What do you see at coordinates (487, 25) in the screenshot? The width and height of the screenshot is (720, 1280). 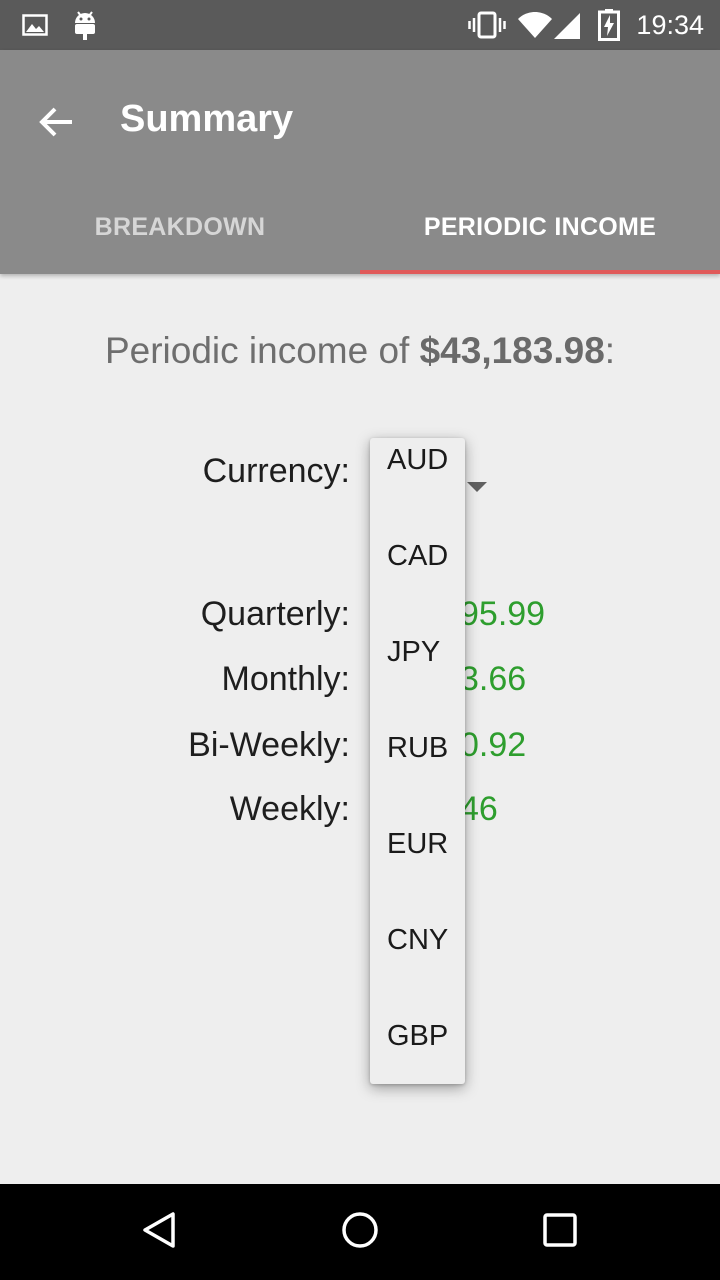 I see `vibrate-icon` at bounding box center [487, 25].